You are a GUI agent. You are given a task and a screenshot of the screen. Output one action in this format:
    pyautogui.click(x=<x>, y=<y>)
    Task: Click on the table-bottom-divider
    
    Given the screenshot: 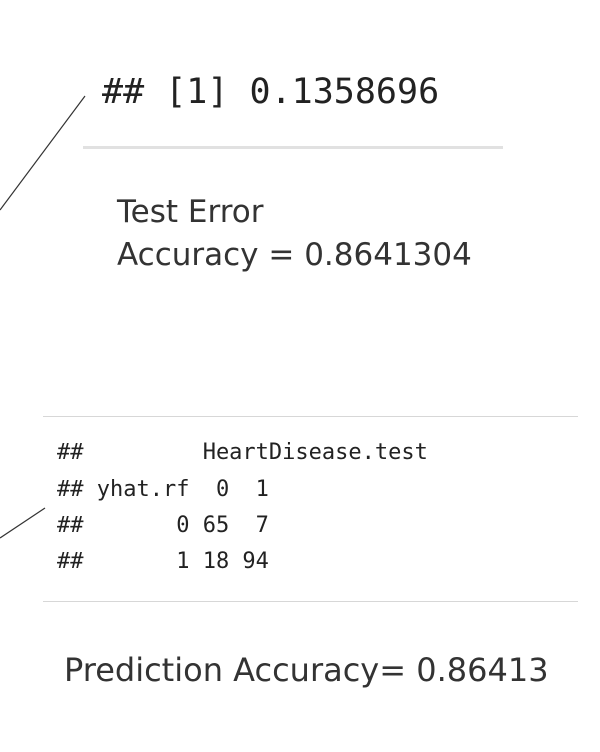 What is the action you would take?
    pyautogui.click(x=310, y=601)
    